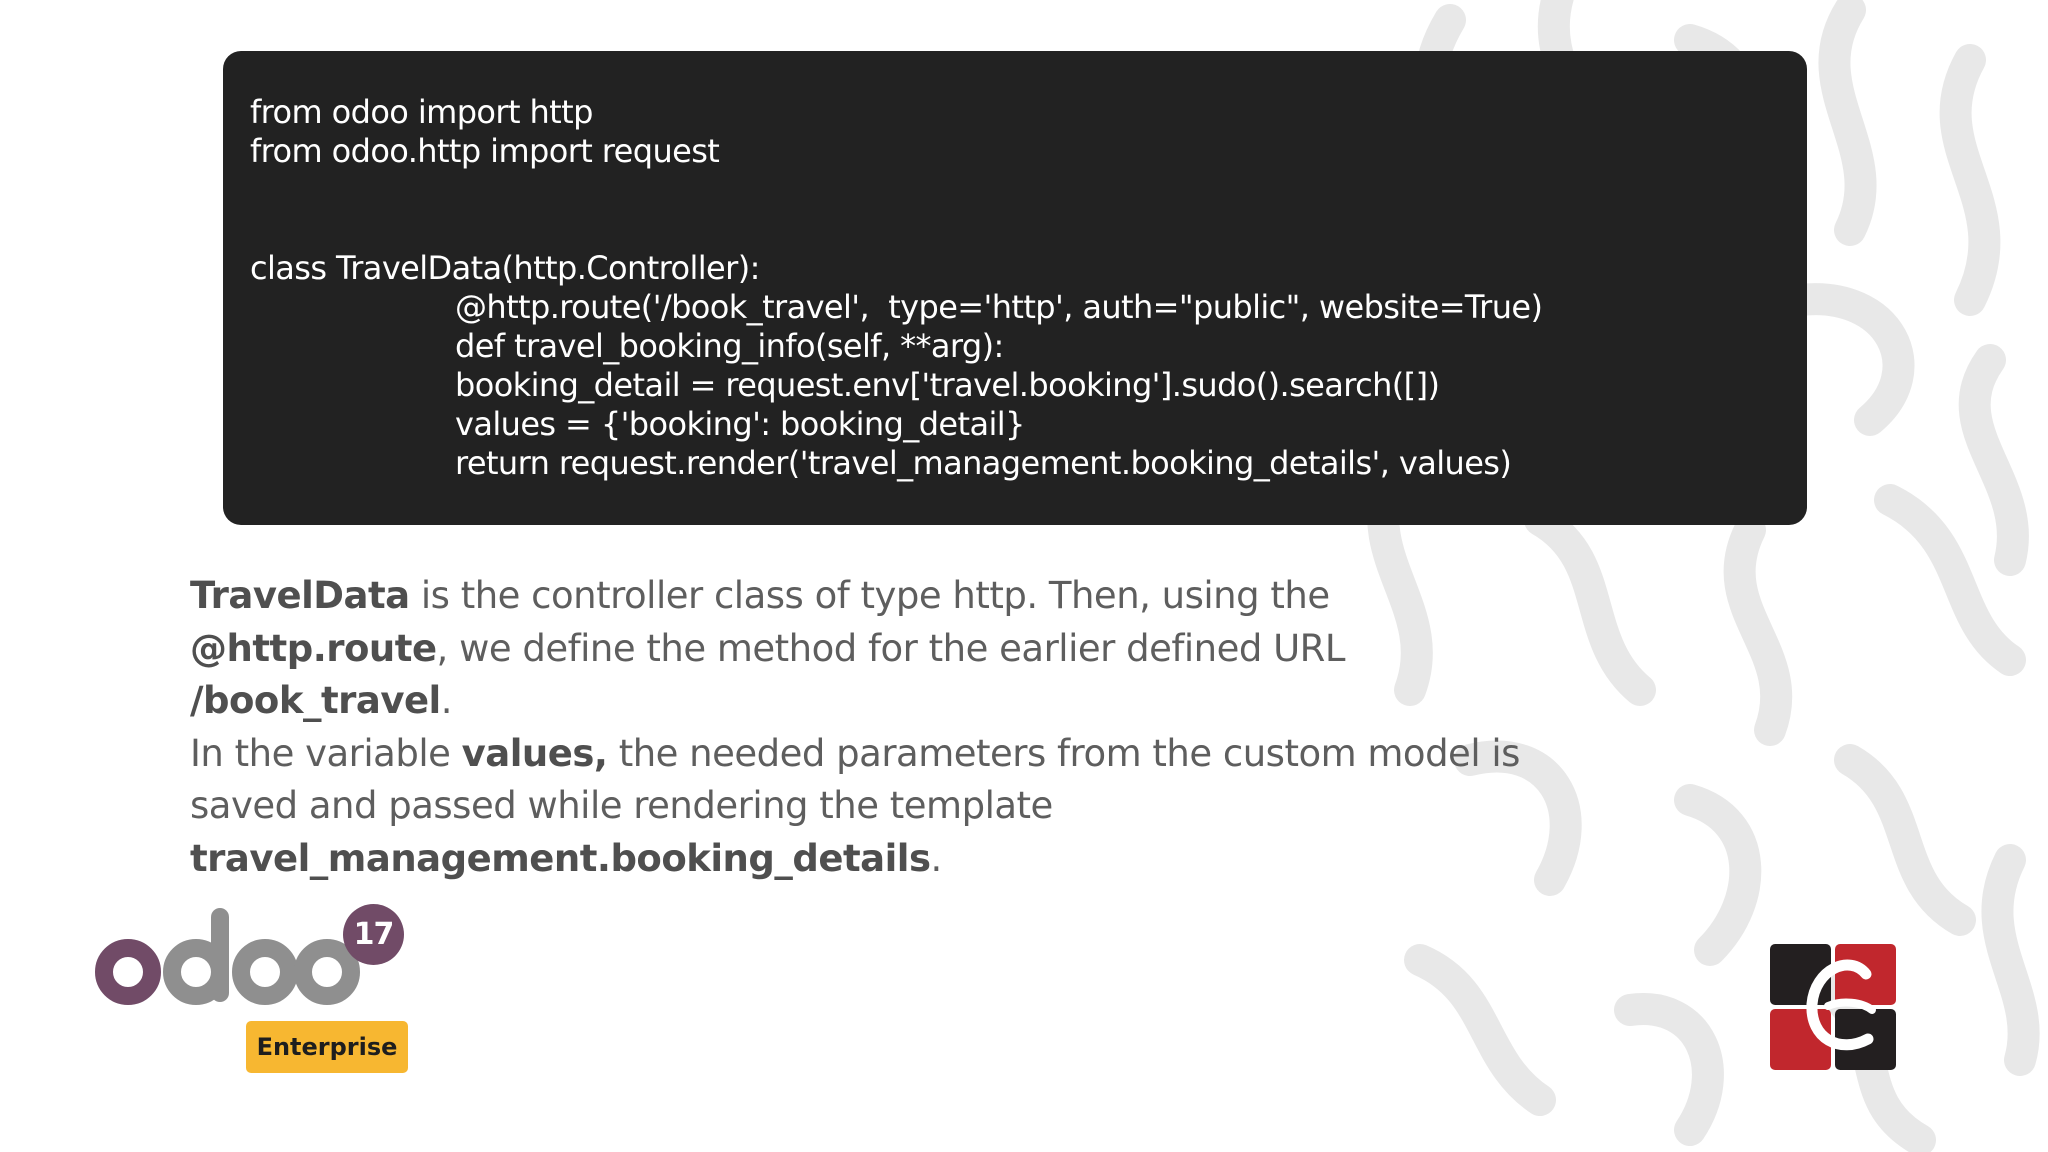  Describe the element at coordinates (313, 648) in the screenshot. I see `bold-term: @http.route` at that location.